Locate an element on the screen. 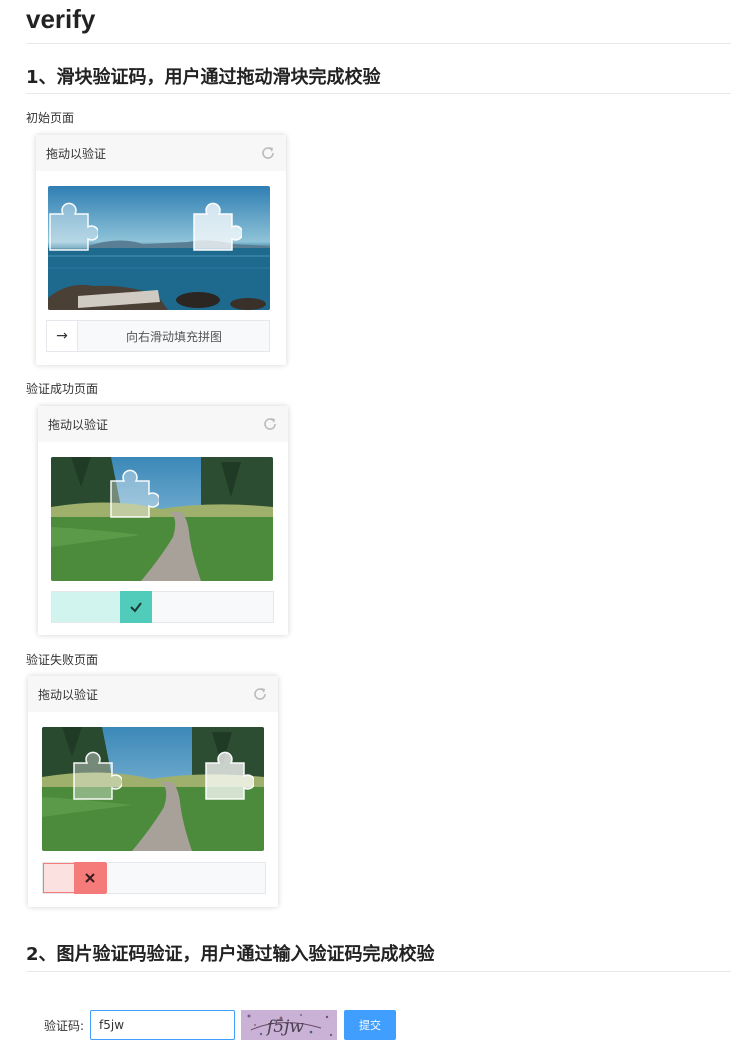 The height and width of the screenshot is (1055, 749). arrow-right-icon: → is located at coordinates (62, 336).